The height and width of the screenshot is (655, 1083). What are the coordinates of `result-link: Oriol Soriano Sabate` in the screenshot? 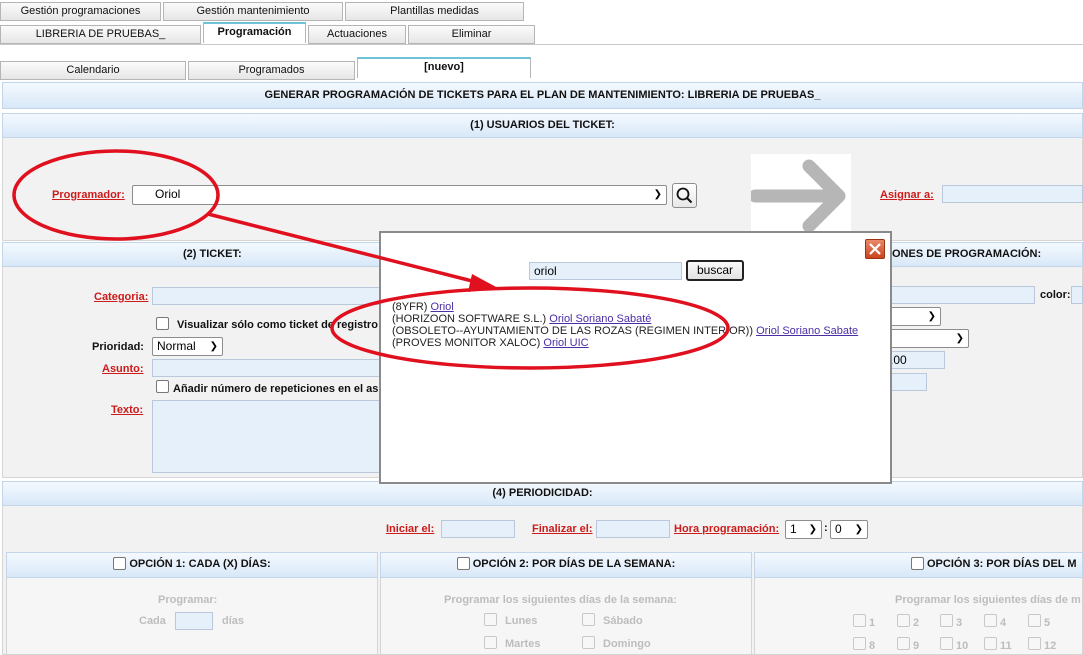 It's located at (807, 331).